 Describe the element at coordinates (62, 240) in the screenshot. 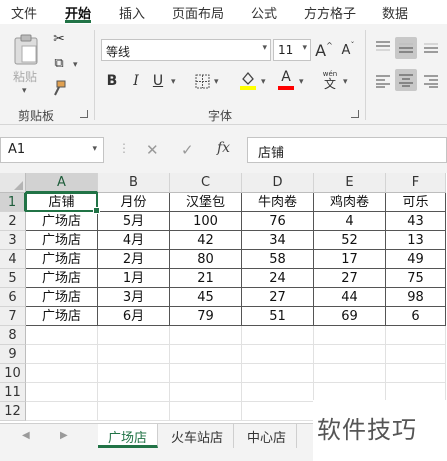

I see `cell-a3: 广场店` at that location.